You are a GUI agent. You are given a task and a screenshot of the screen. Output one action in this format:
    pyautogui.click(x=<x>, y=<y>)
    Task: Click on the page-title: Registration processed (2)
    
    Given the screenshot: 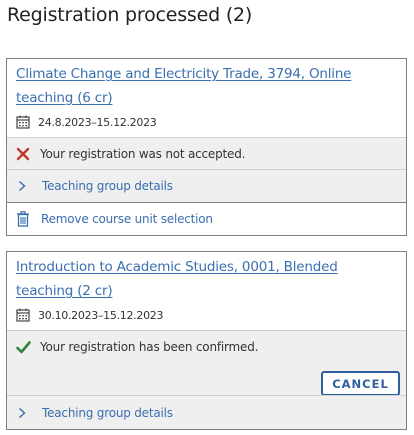 What is the action you would take?
    pyautogui.click(x=130, y=15)
    